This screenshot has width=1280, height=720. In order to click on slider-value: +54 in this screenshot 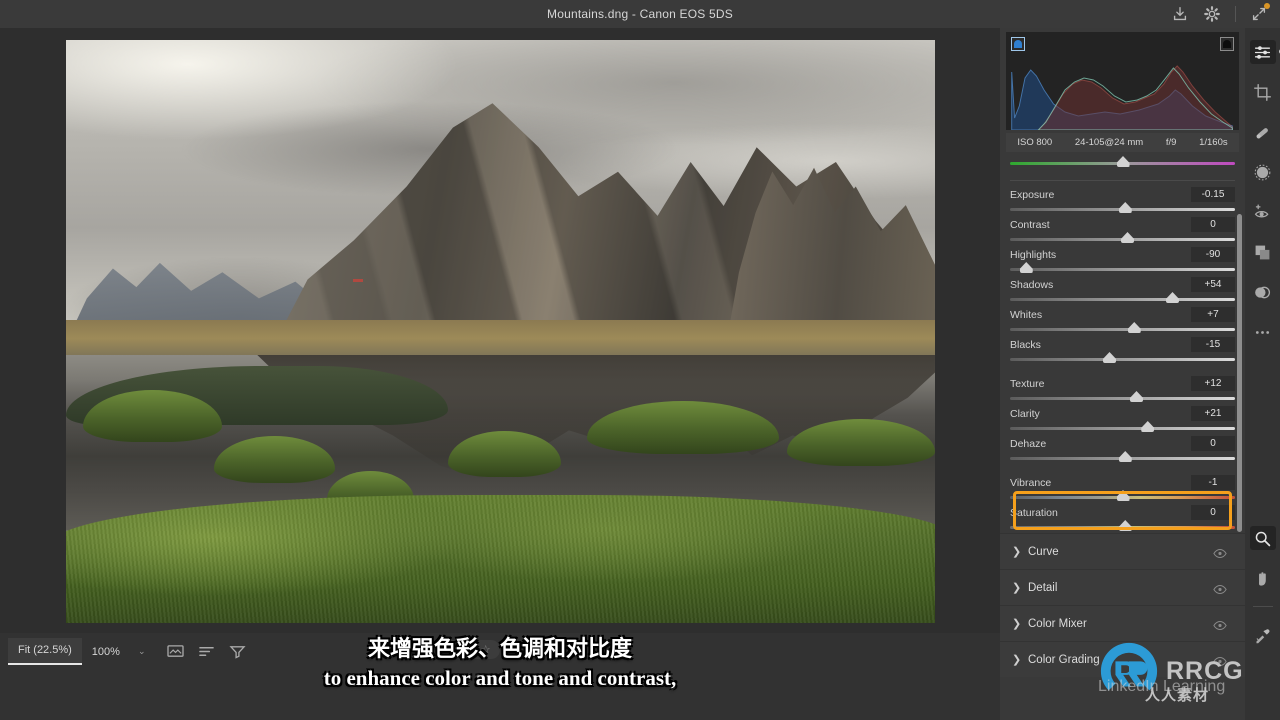, I will do `click(1213, 284)`.